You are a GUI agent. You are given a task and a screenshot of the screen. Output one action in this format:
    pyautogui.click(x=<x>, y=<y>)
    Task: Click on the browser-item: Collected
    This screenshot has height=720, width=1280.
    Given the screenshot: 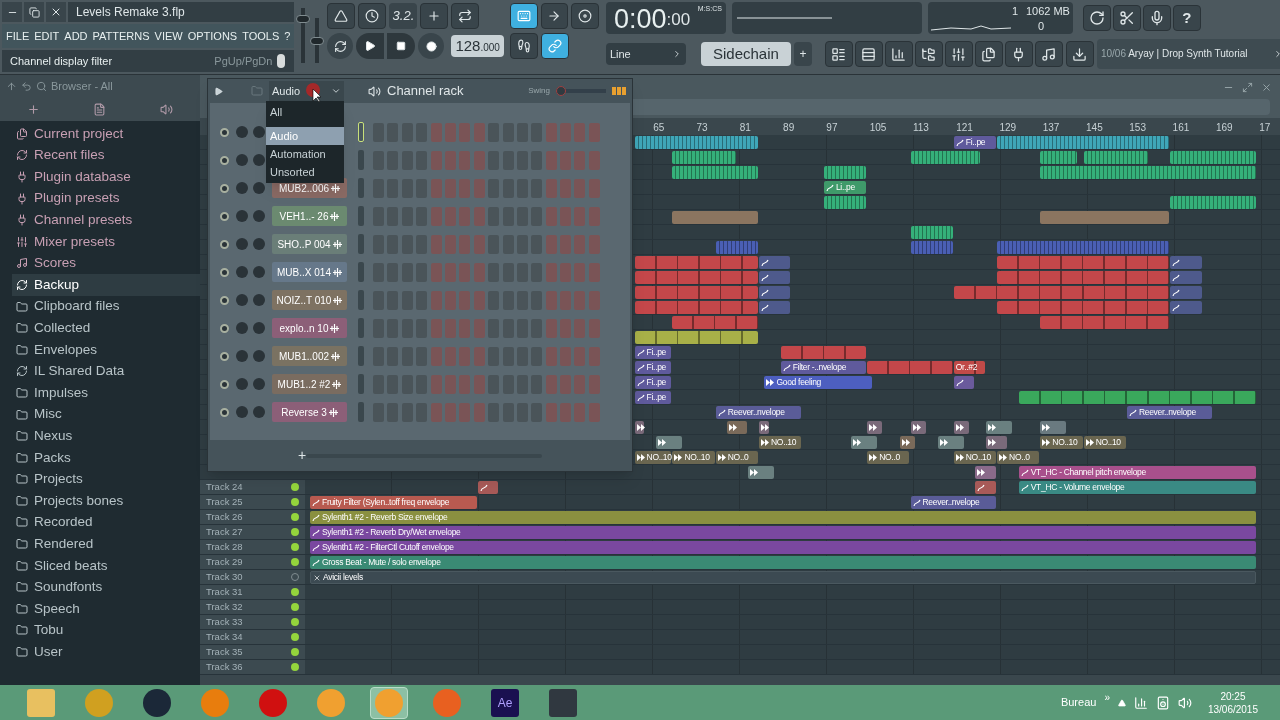 What is the action you would take?
    pyautogui.click(x=106, y=328)
    